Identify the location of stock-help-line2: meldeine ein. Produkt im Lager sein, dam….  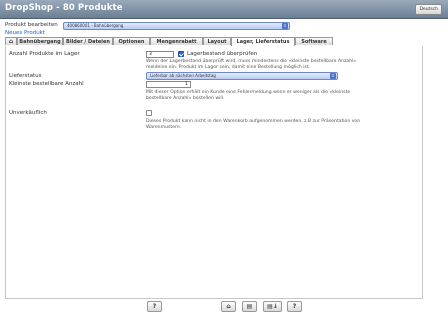
(228, 67).